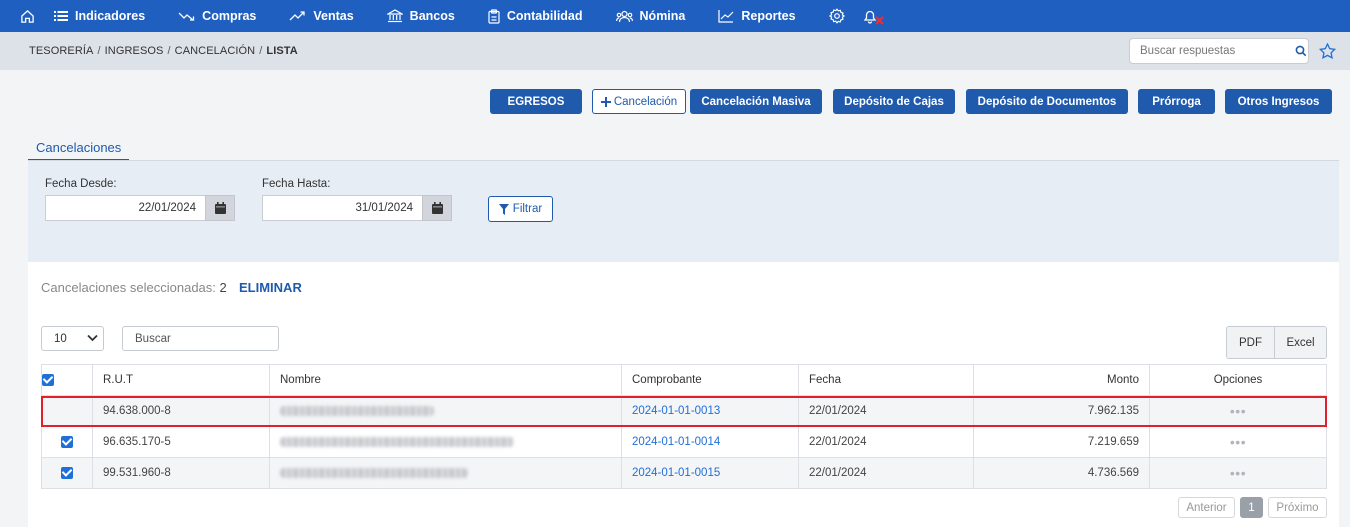 The height and width of the screenshot is (527, 1350). Describe the element at coordinates (1061, 380) in the screenshot. I see `header-monto: Monto` at that location.